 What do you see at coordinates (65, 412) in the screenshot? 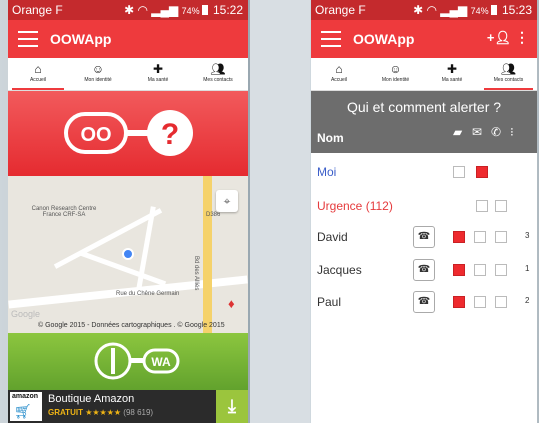
I see `ad-price: GRATUIT` at bounding box center [65, 412].